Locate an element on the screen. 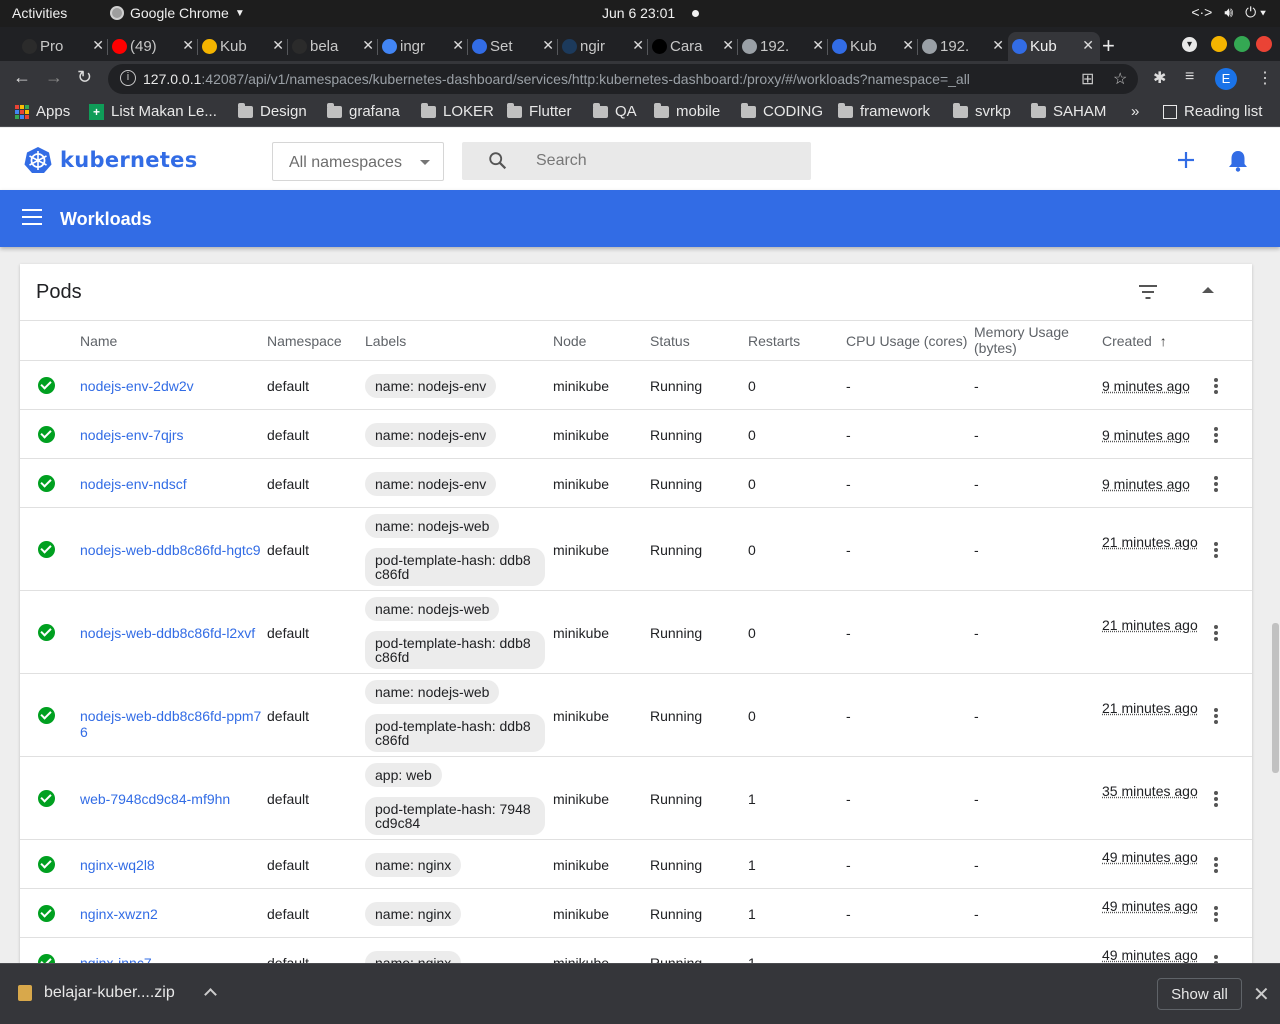  minimize-button is located at coordinates (1219, 44).